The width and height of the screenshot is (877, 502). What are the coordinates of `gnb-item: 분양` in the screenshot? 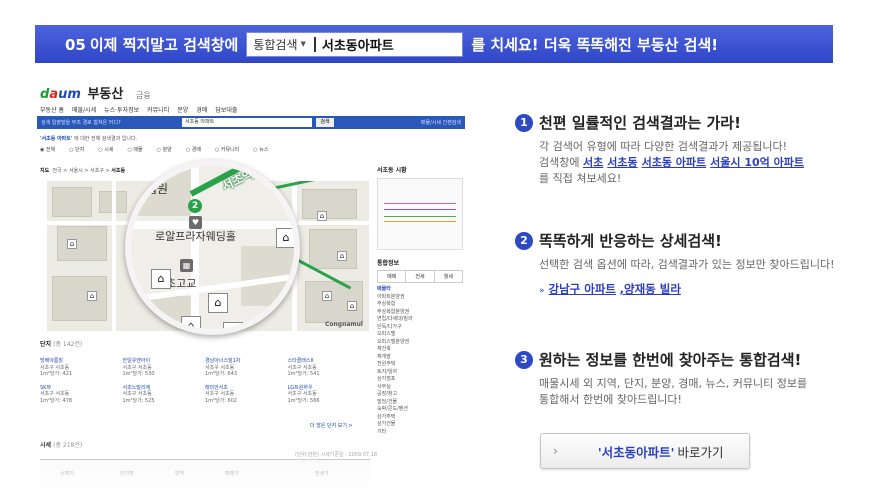 It's located at (182, 109).